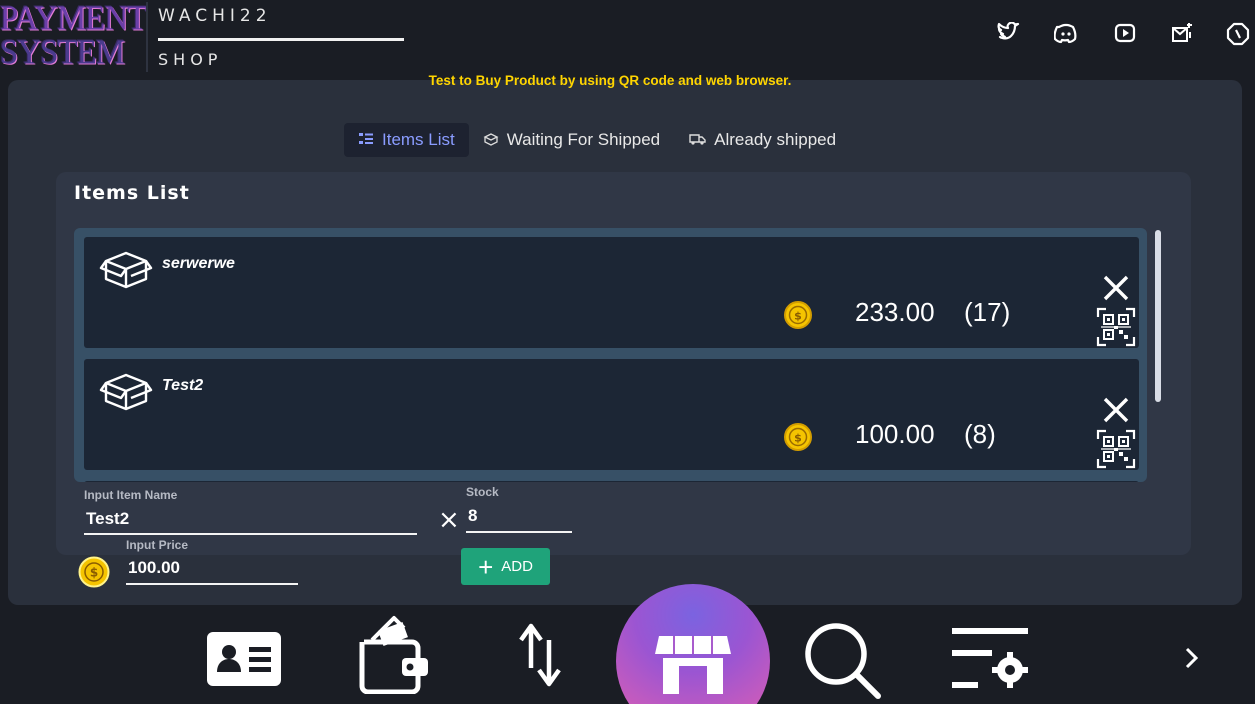  Describe the element at coordinates (541, 658) in the screenshot. I see `transfer-icon` at that location.